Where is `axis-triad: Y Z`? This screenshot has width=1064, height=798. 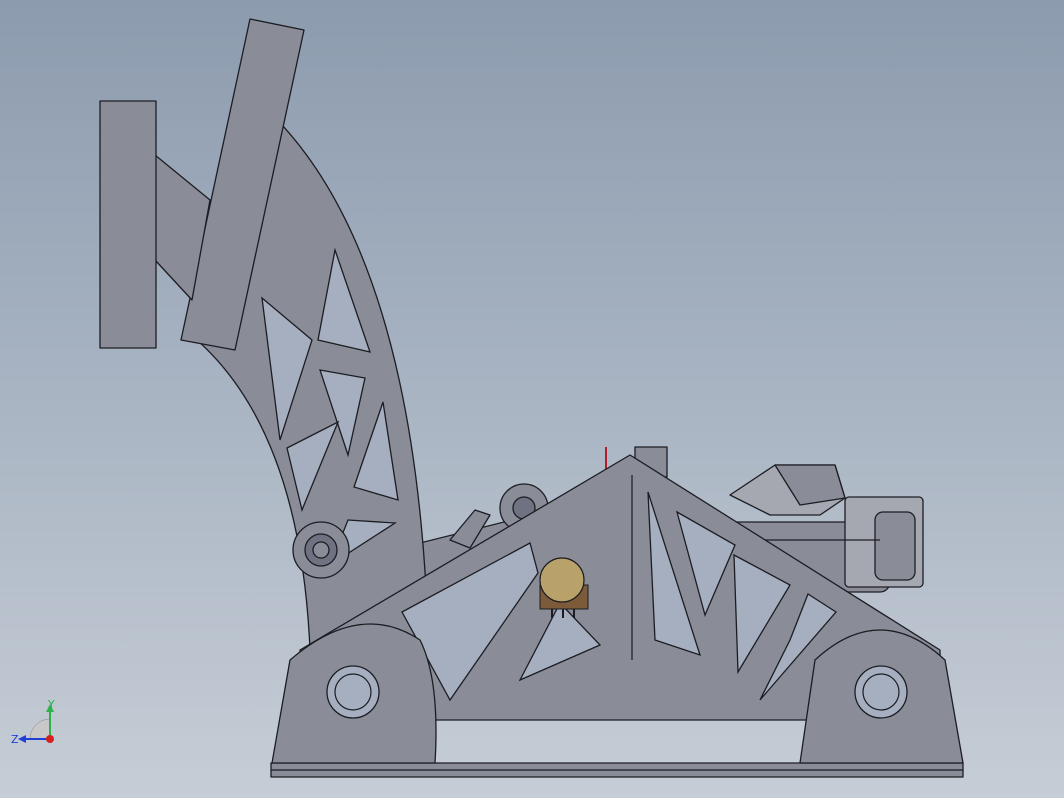 axis-triad: Y Z is located at coordinates (33, 722).